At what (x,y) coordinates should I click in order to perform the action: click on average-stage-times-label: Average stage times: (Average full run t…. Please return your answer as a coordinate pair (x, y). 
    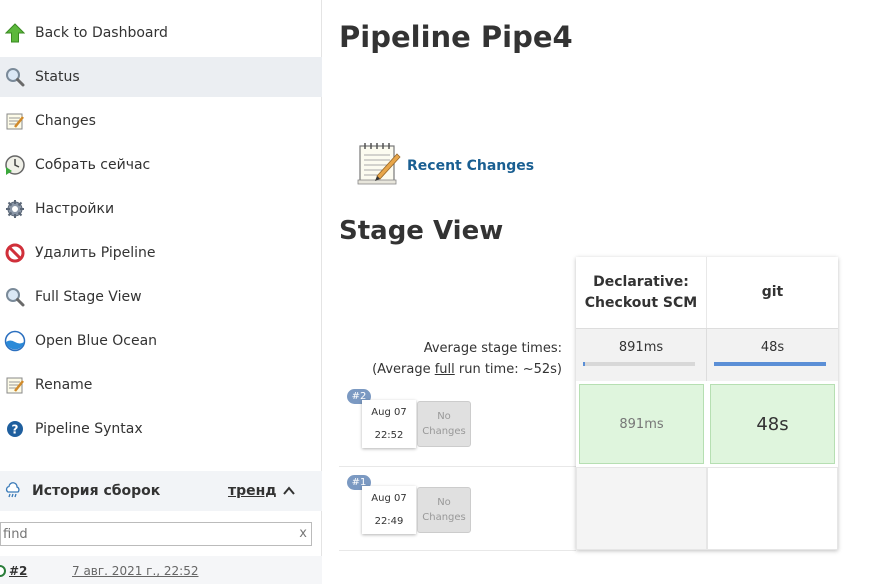
    Looking at the image, I should click on (450, 359).